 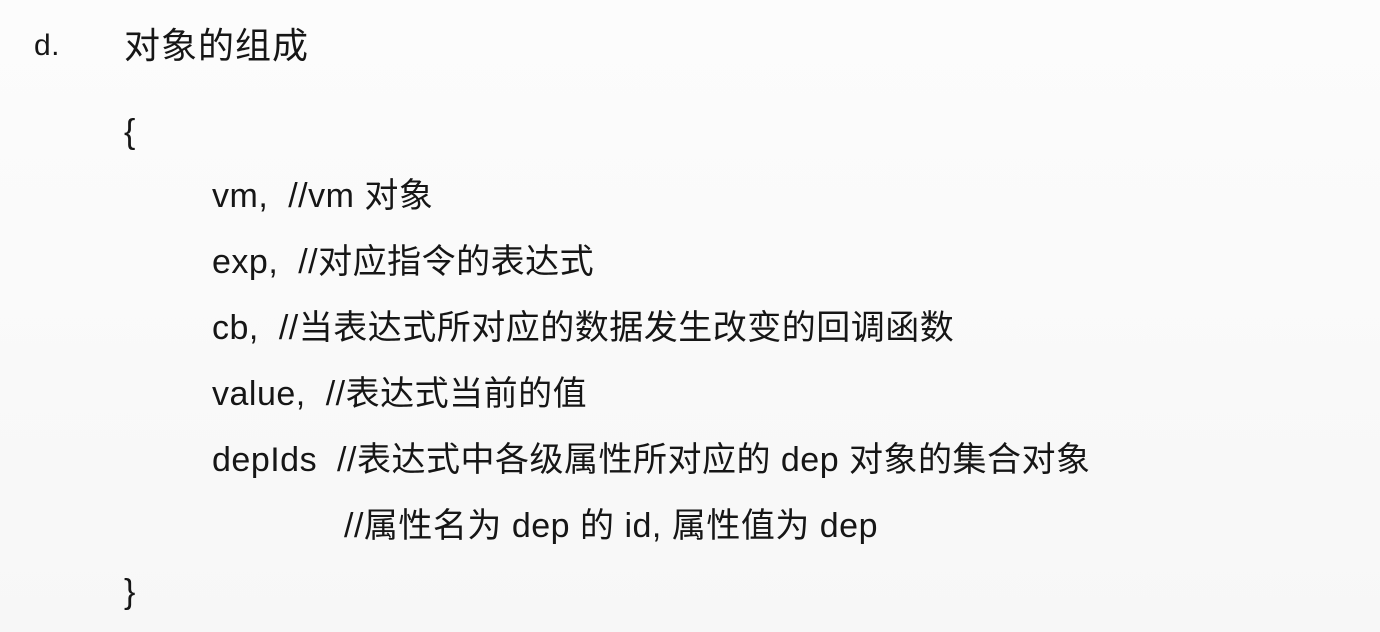 I want to click on field-line-value: value, //表达式当前的值, so click(x=399, y=394).